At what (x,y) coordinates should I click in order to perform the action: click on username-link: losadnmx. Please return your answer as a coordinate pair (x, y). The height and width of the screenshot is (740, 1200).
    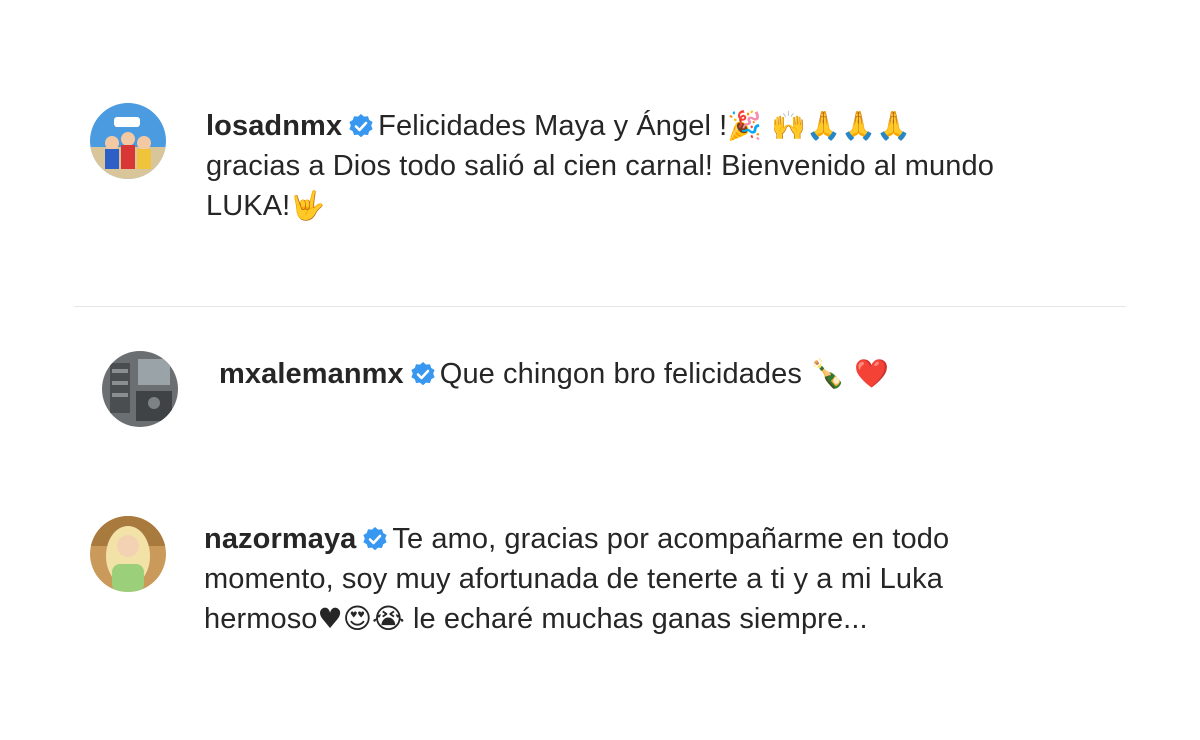
    Looking at the image, I should click on (274, 126).